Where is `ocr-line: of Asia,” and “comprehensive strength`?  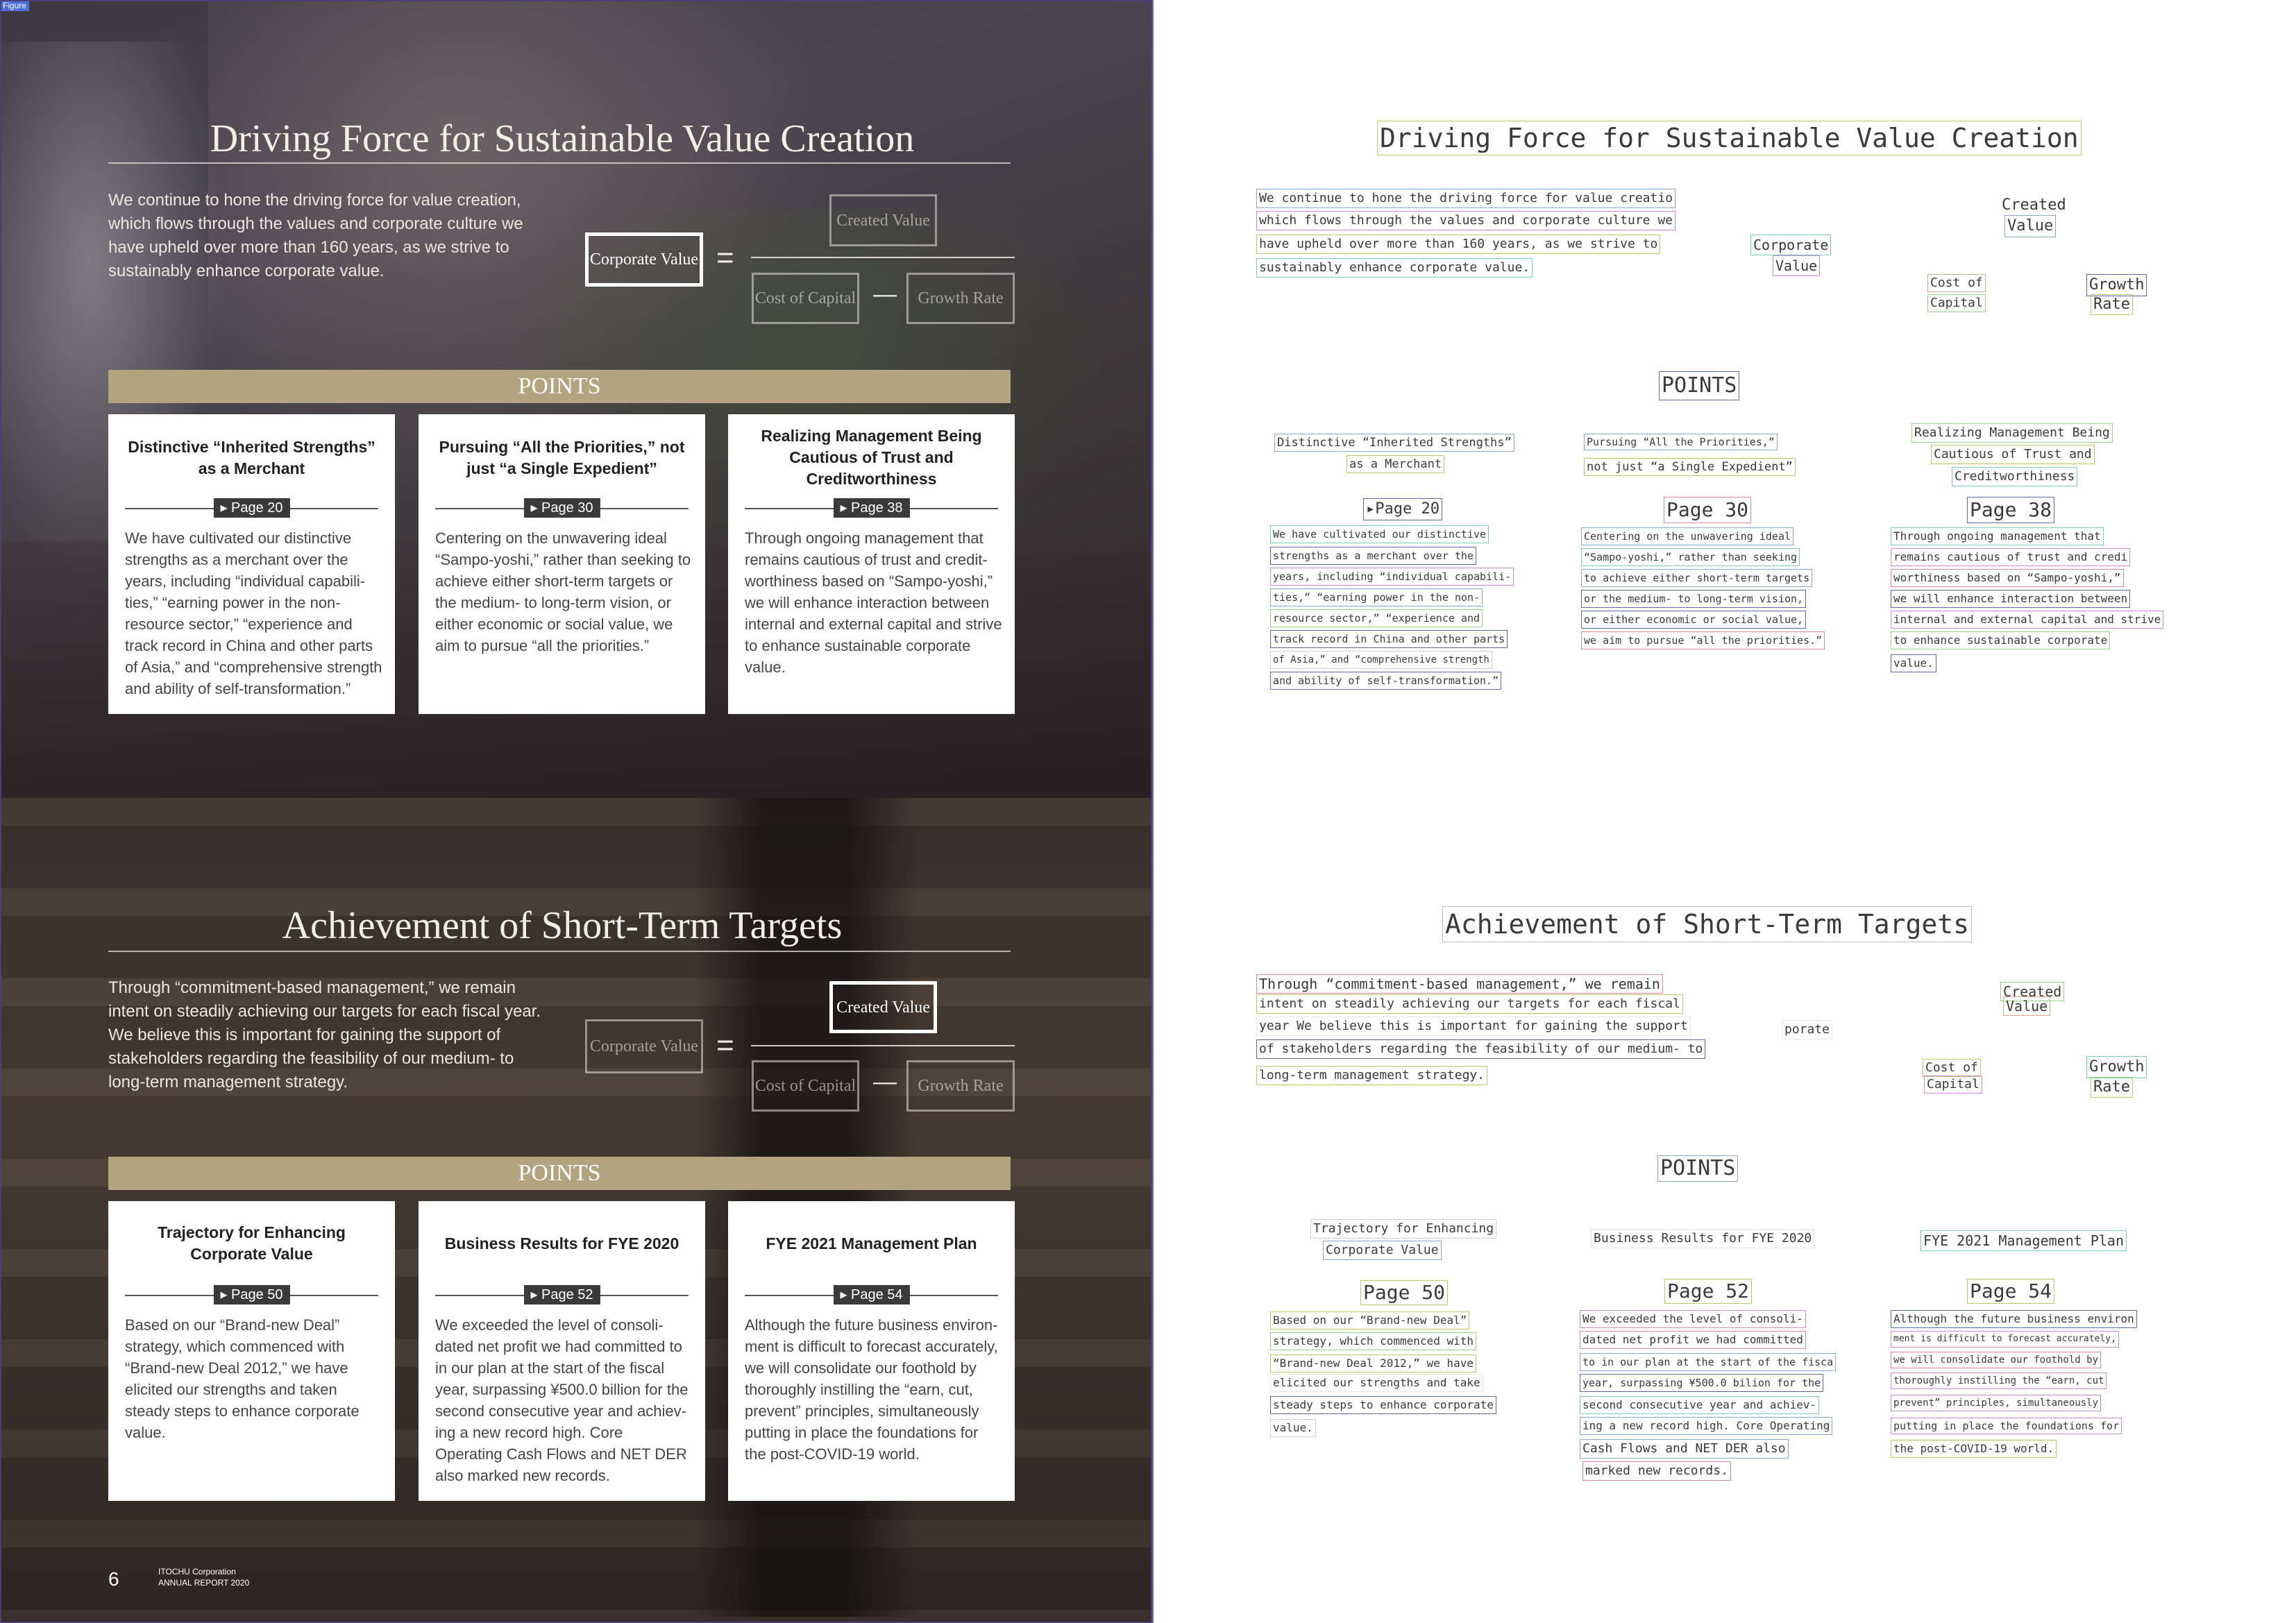
ocr-line: of Asia,” and “comprehensive strength is located at coordinates (1381, 660).